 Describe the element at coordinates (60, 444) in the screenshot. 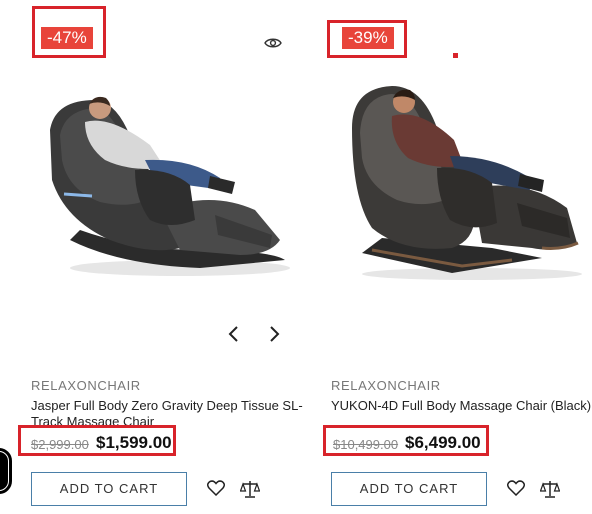

I see `original-price: $2,999.00` at that location.